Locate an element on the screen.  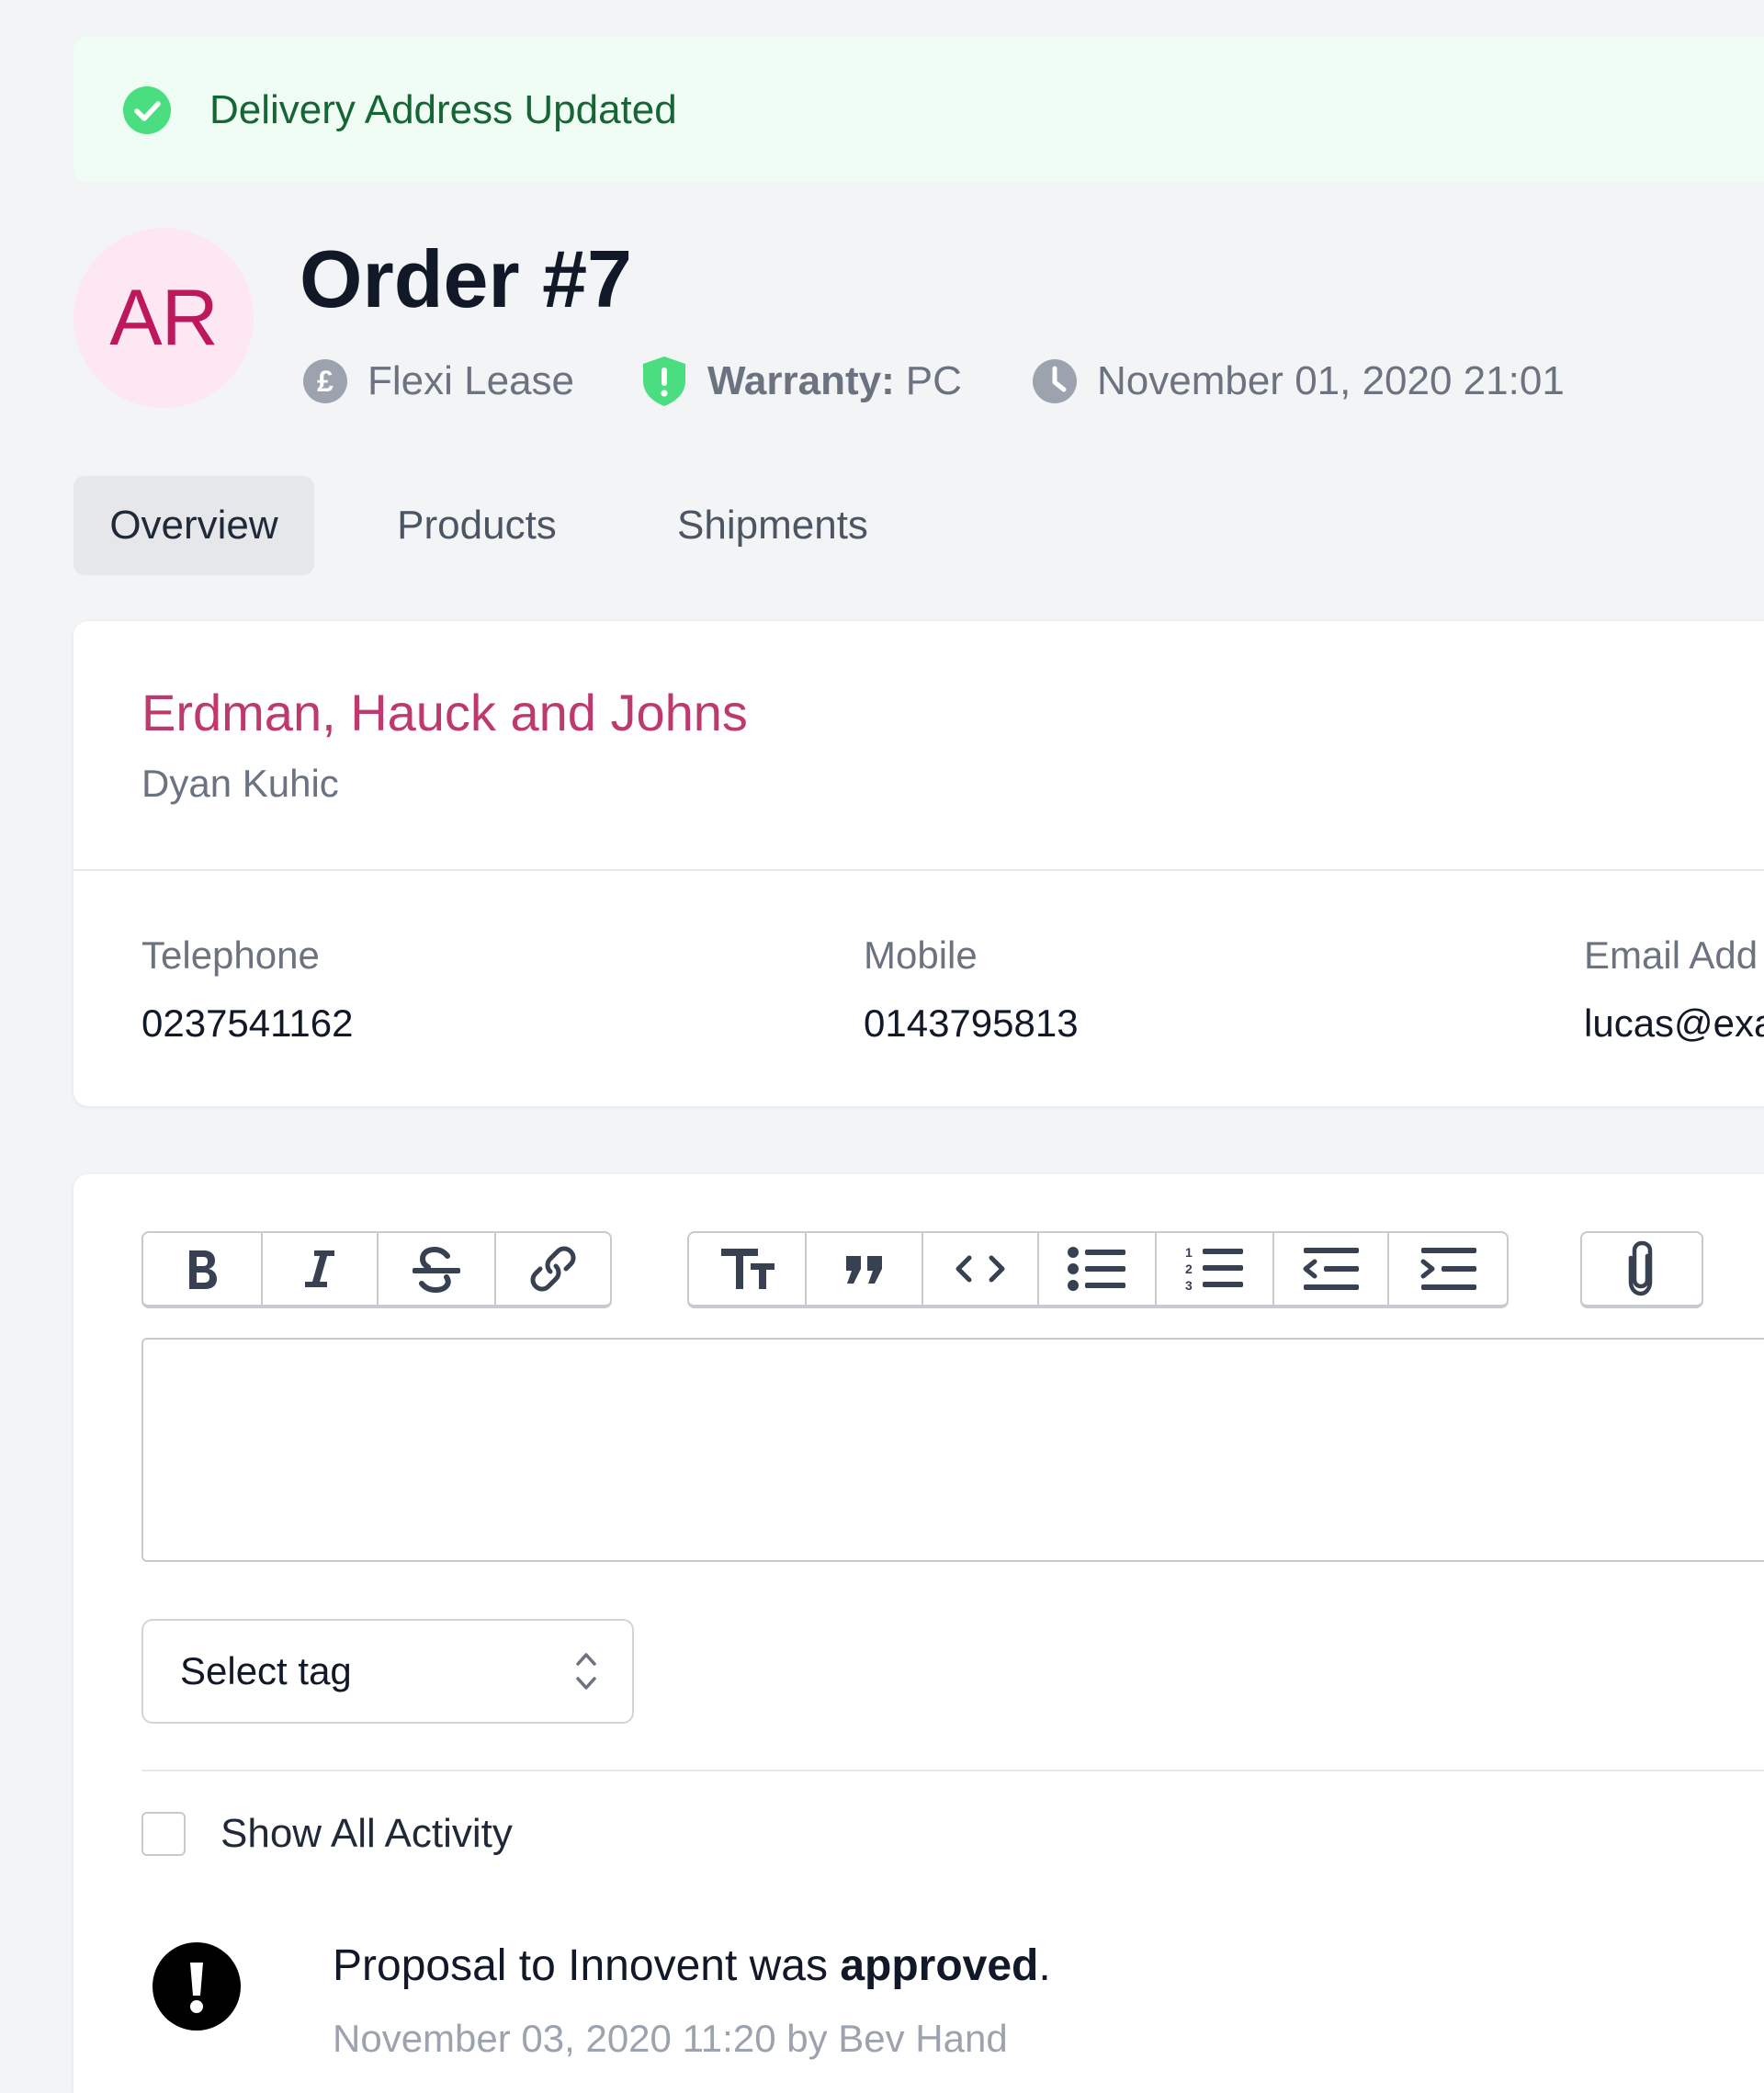
show-all-activity-label: Show All Activity is located at coordinates (366, 1834).